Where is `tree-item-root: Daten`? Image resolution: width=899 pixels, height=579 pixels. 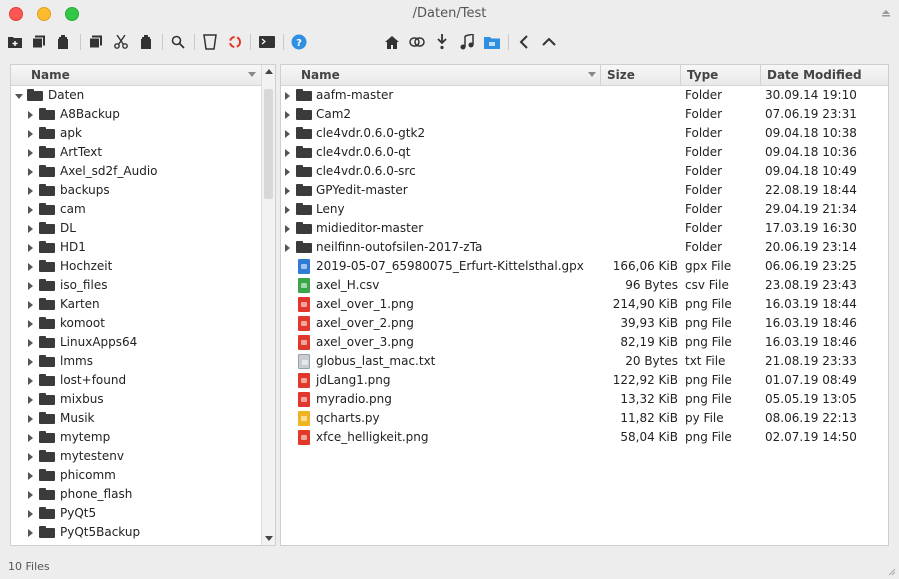
tree-item-root: Daten is located at coordinates (136, 95).